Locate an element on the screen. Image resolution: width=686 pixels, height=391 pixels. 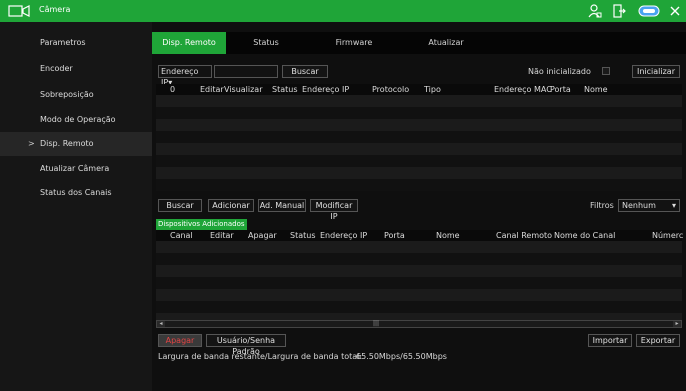
tab-status: Status is located at coordinates (266, 43).